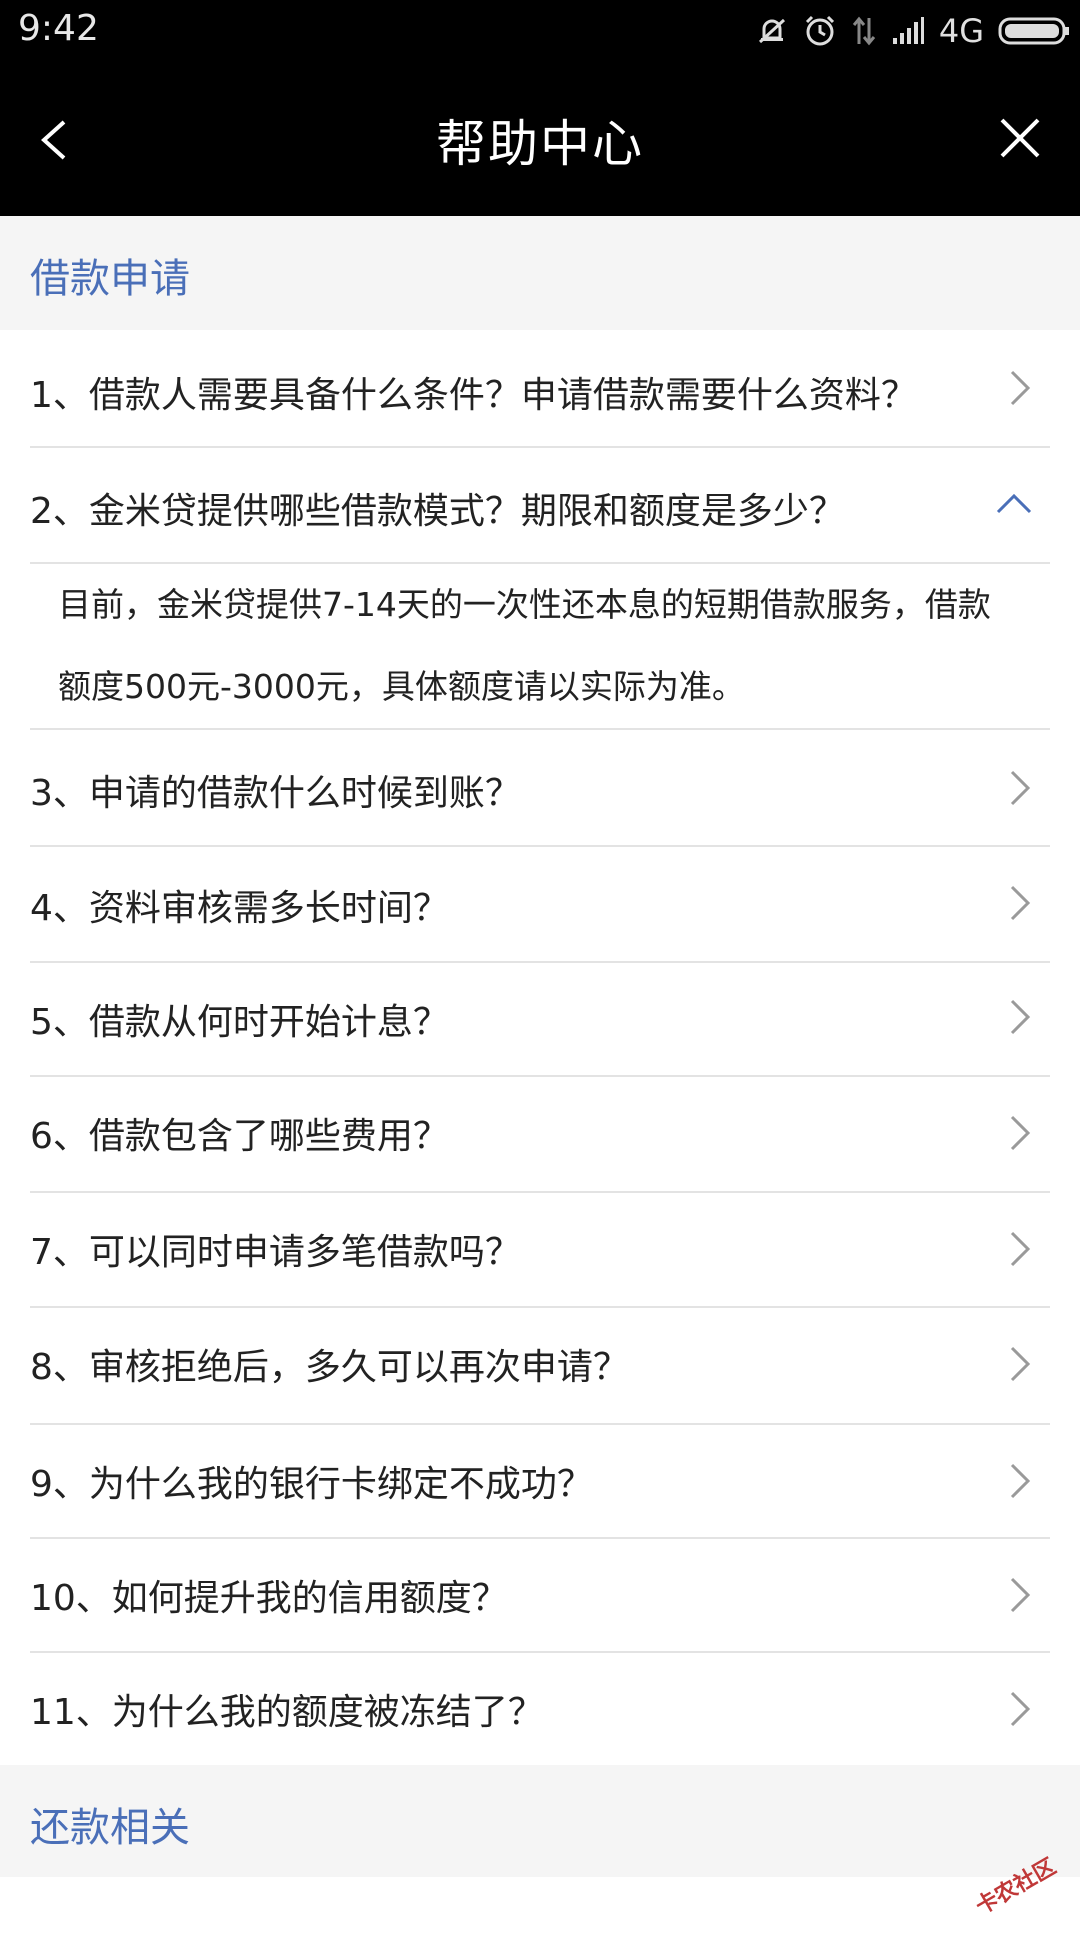 The width and height of the screenshot is (1080, 1933). What do you see at coordinates (329, 1367) in the screenshot?
I see `faq-question: 8、审核拒绝后，多久可以再次申请？` at bounding box center [329, 1367].